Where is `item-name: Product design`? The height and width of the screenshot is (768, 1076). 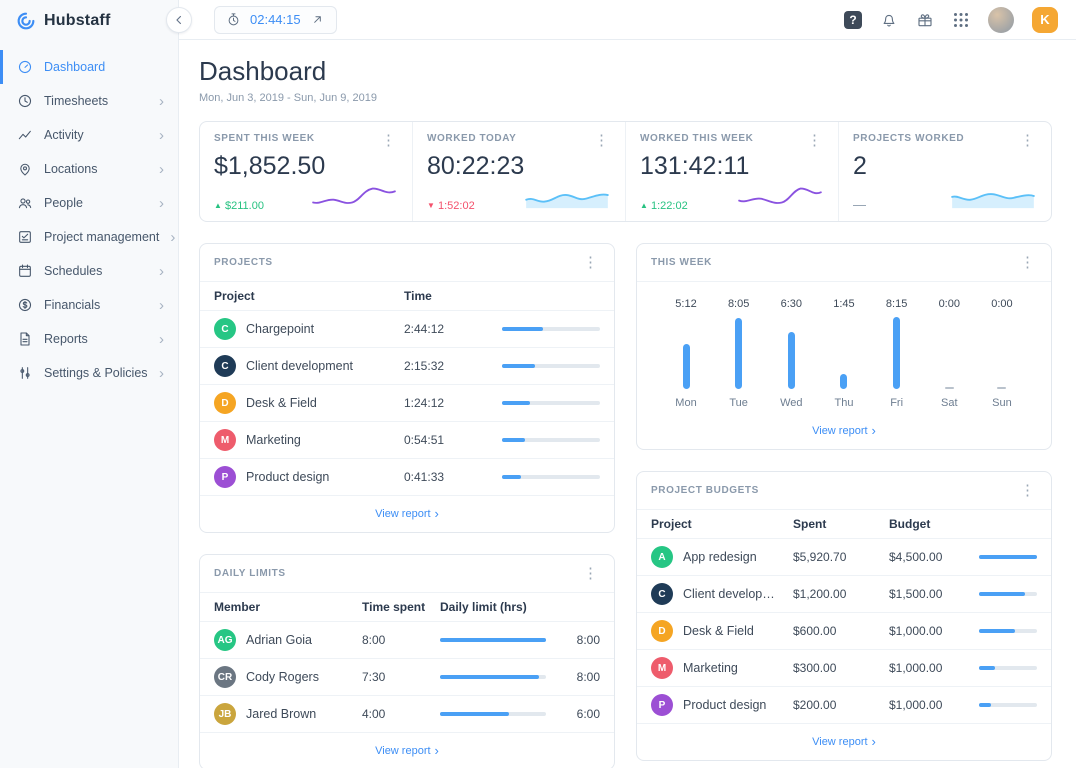 item-name: Product design is located at coordinates (725, 705).